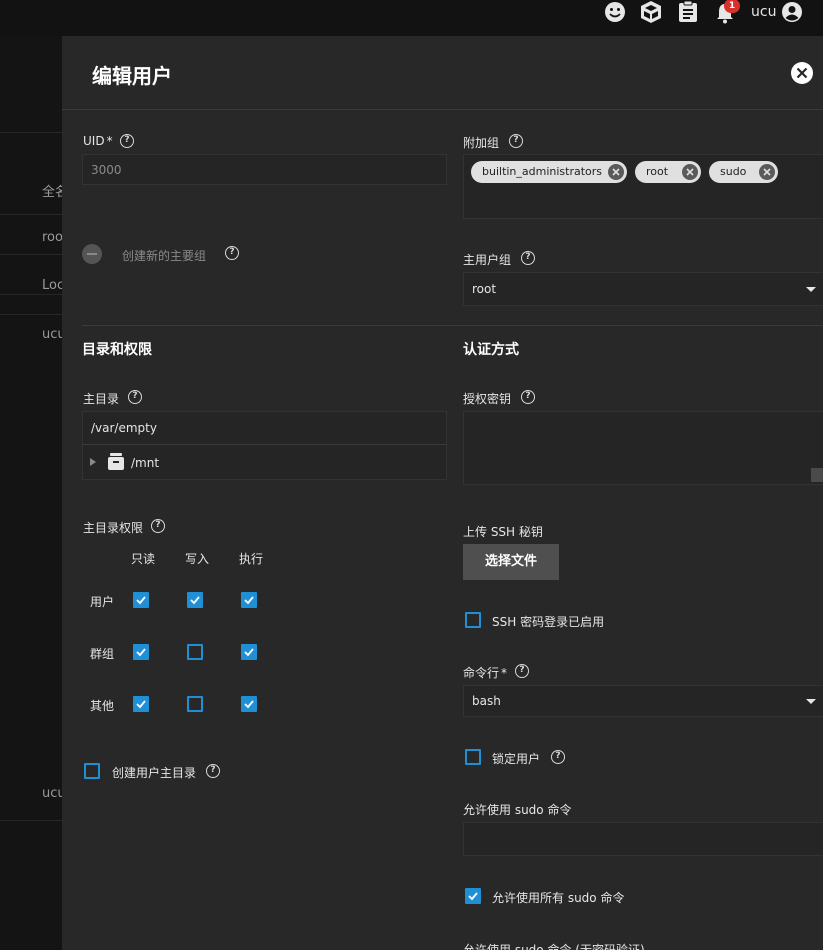 The width and height of the screenshot is (823, 950). I want to click on account-circle-icon, so click(793, 13).